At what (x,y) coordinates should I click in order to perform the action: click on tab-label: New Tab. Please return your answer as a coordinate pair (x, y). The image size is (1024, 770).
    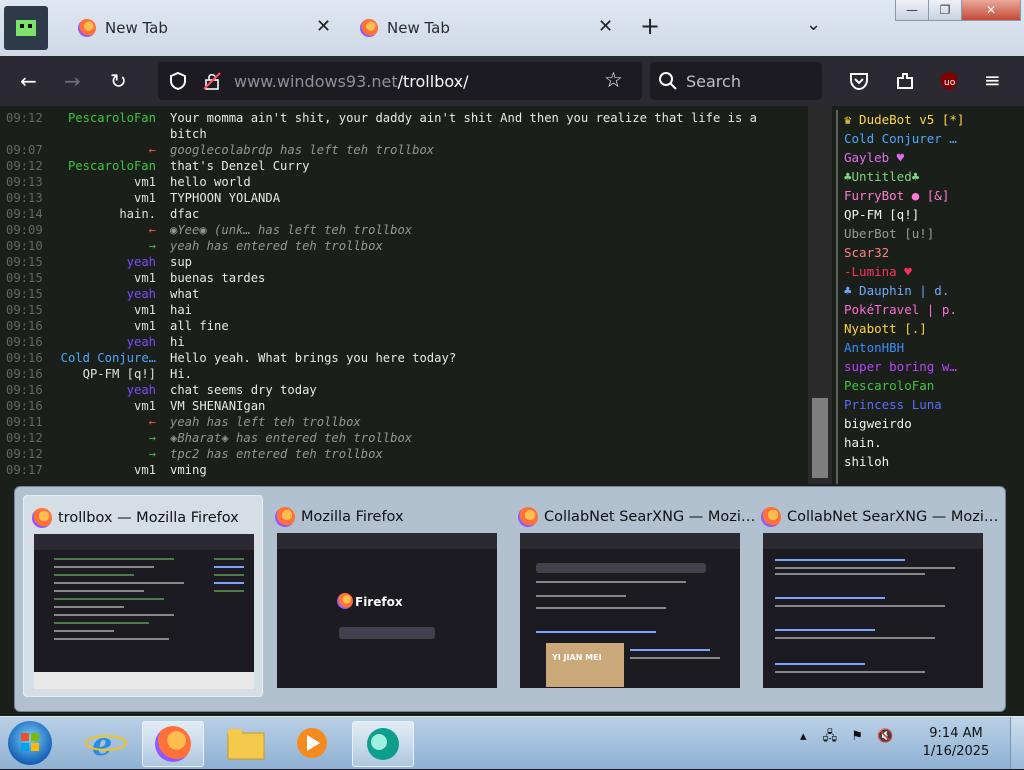
    Looking at the image, I should click on (418, 28).